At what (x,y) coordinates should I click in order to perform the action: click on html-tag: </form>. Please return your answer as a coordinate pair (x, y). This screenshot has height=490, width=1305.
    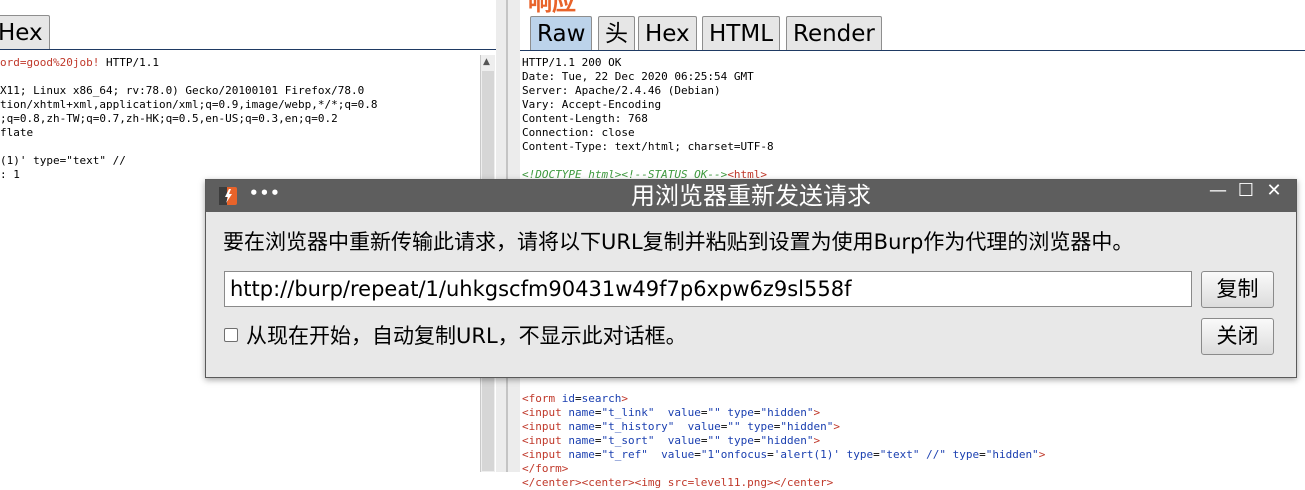
    Looking at the image, I should click on (545, 468).